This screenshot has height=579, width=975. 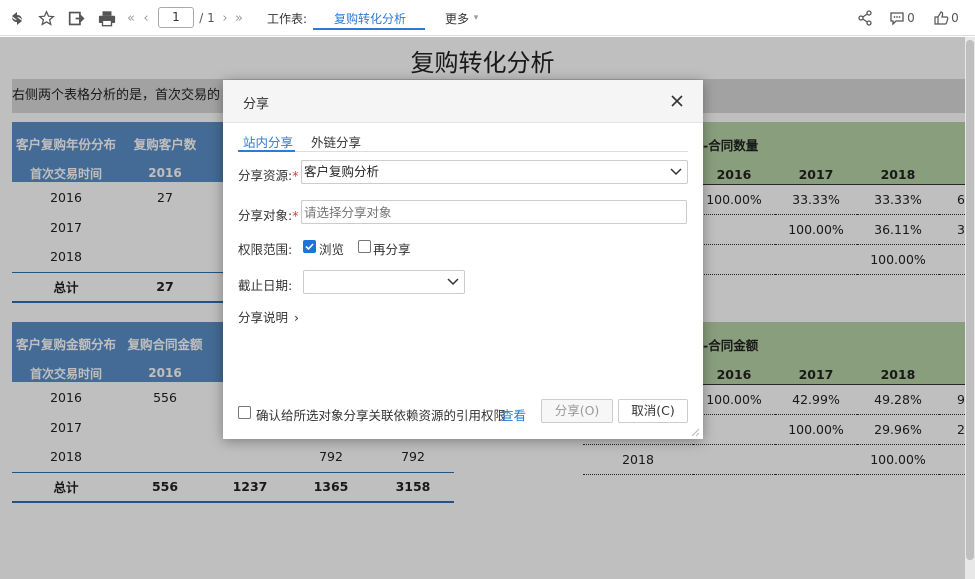 I want to click on tab-sheet-active: 复购转化分析, so click(x=370, y=18).